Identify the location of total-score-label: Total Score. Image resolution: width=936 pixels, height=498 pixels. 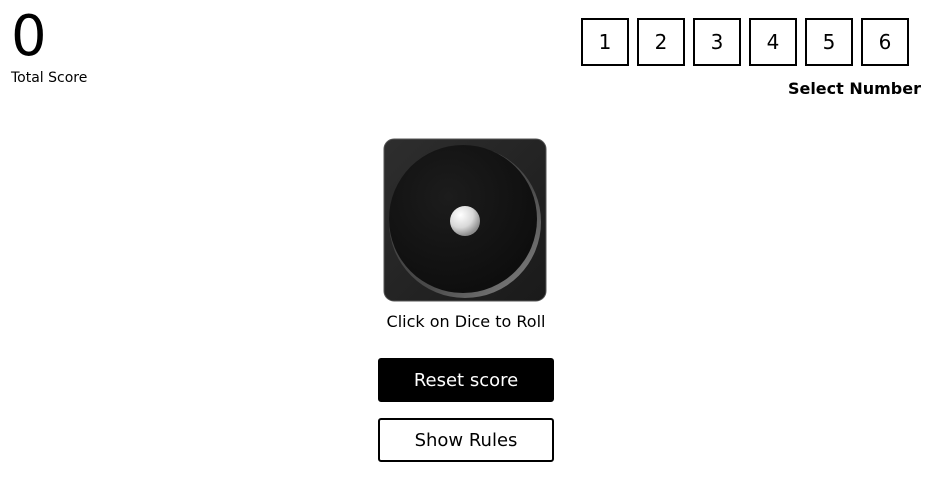
(49, 78).